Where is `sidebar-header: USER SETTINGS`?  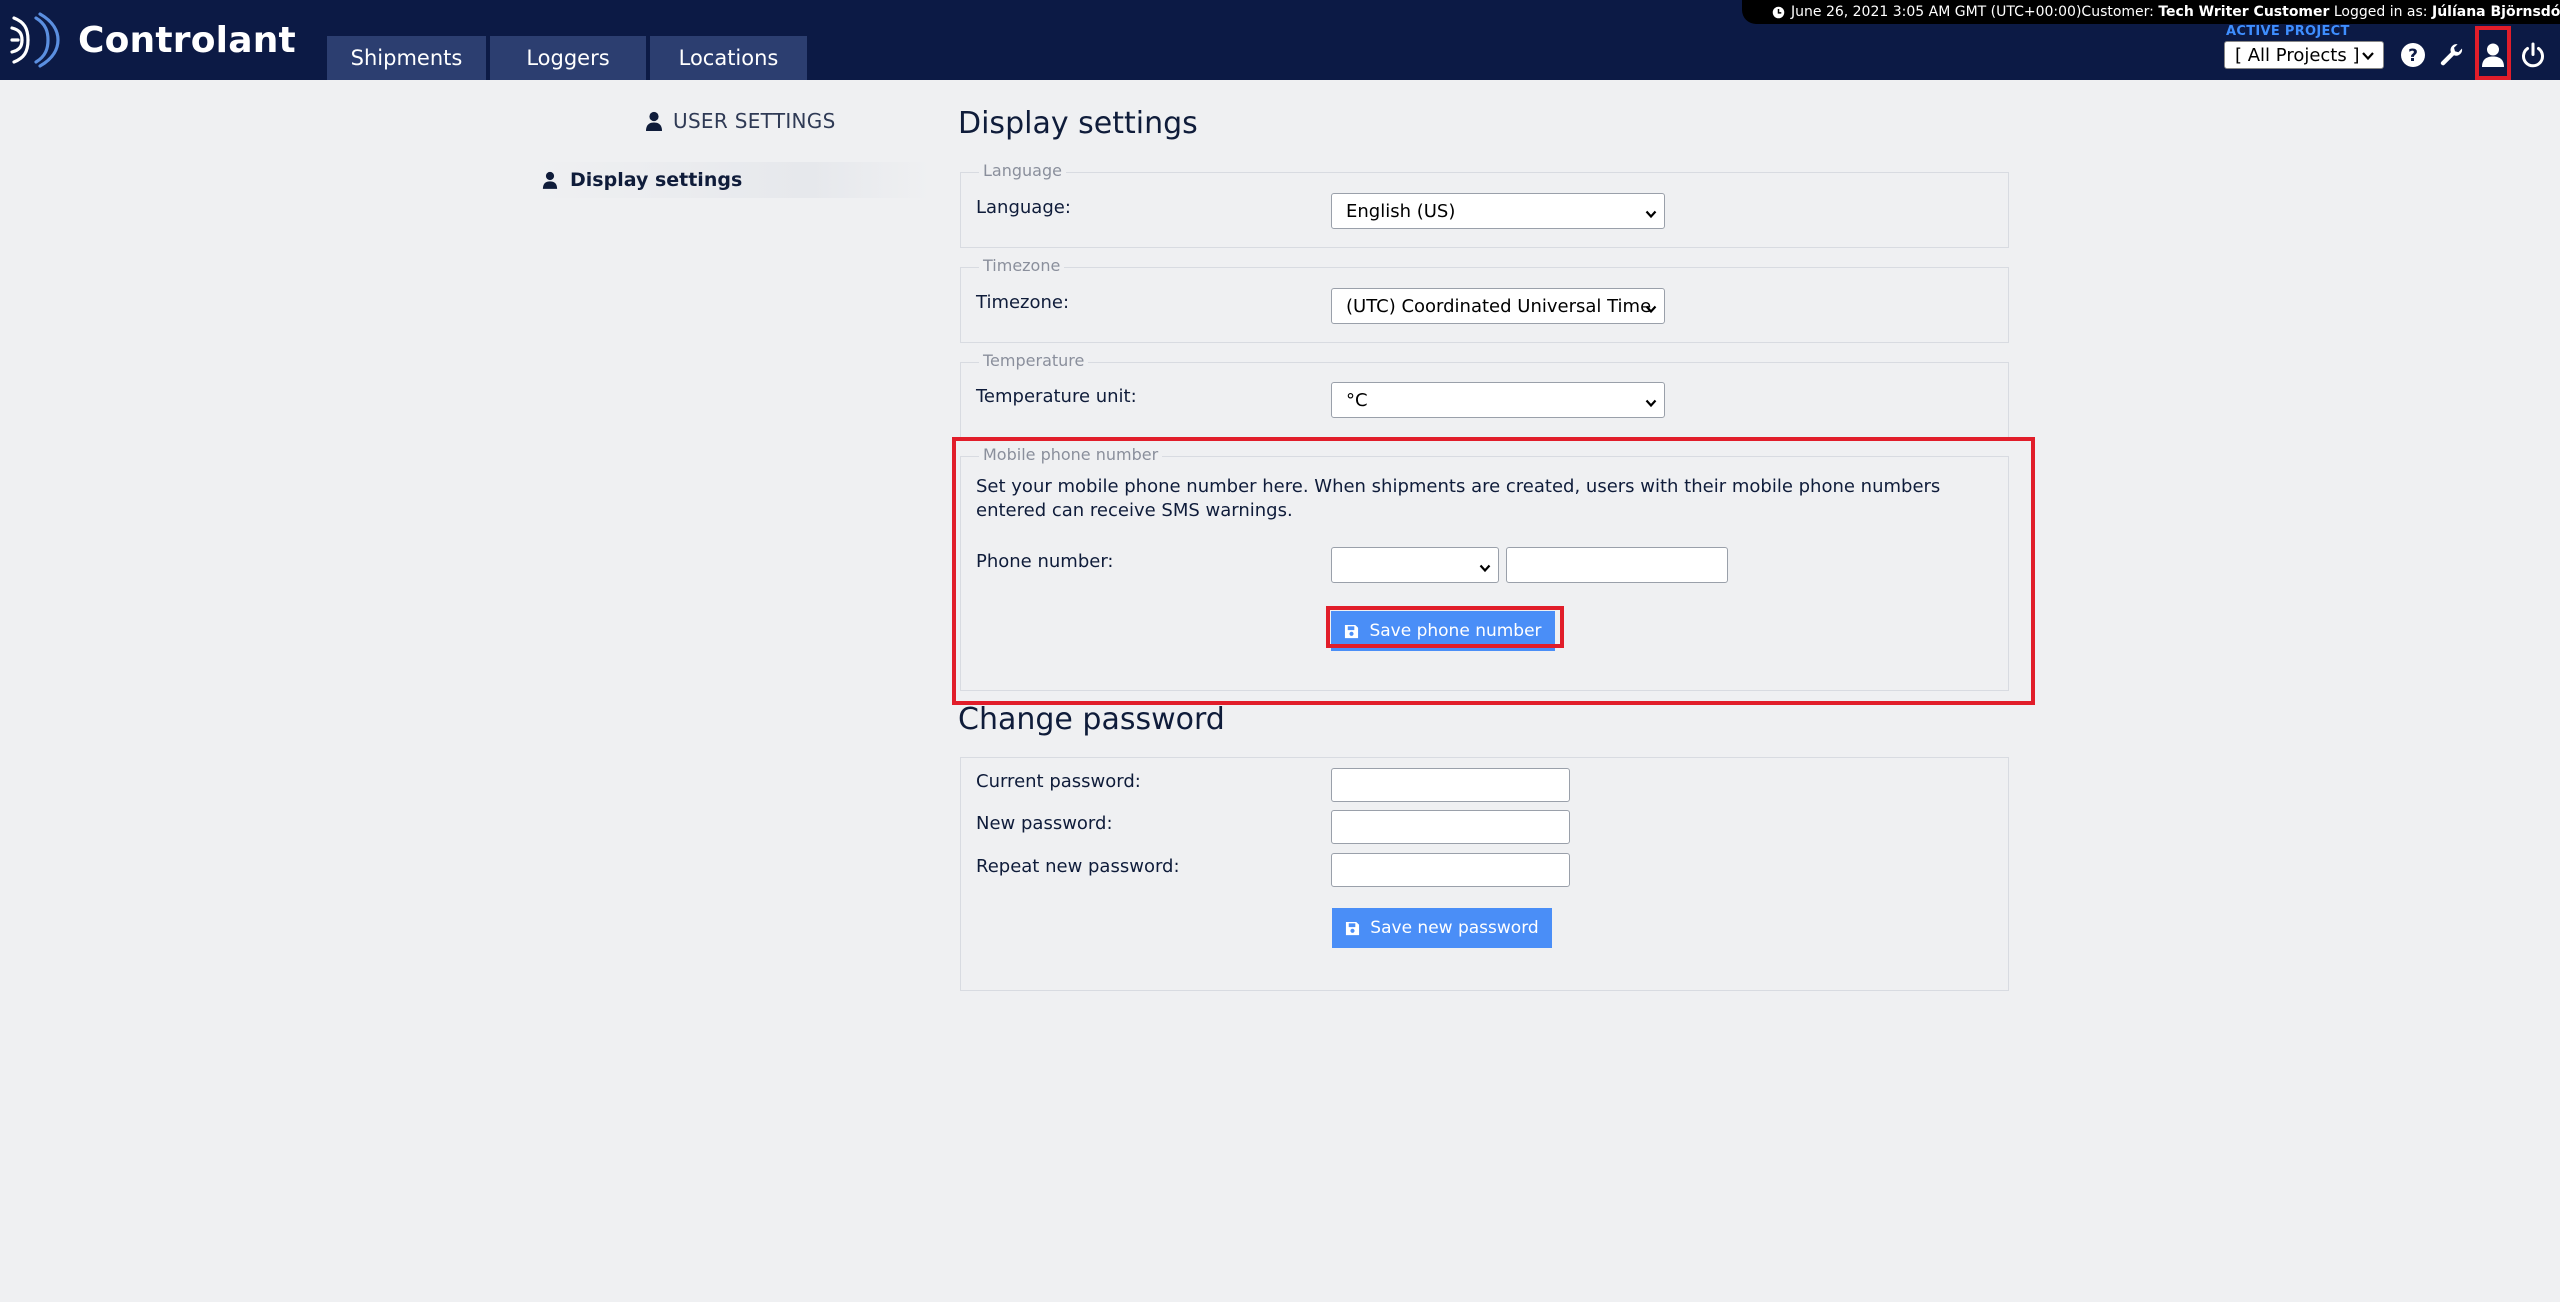 sidebar-header: USER SETTINGS is located at coordinates (740, 121).